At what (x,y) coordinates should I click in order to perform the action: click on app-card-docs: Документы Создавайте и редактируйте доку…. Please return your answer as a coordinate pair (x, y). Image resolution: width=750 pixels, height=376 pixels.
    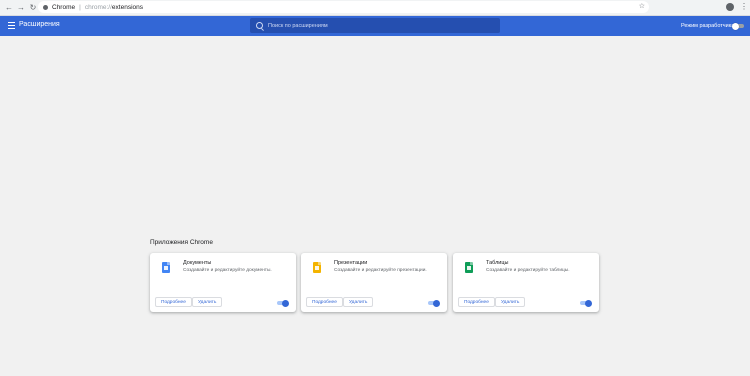
    Looking at the image, I should click on (223, 282).